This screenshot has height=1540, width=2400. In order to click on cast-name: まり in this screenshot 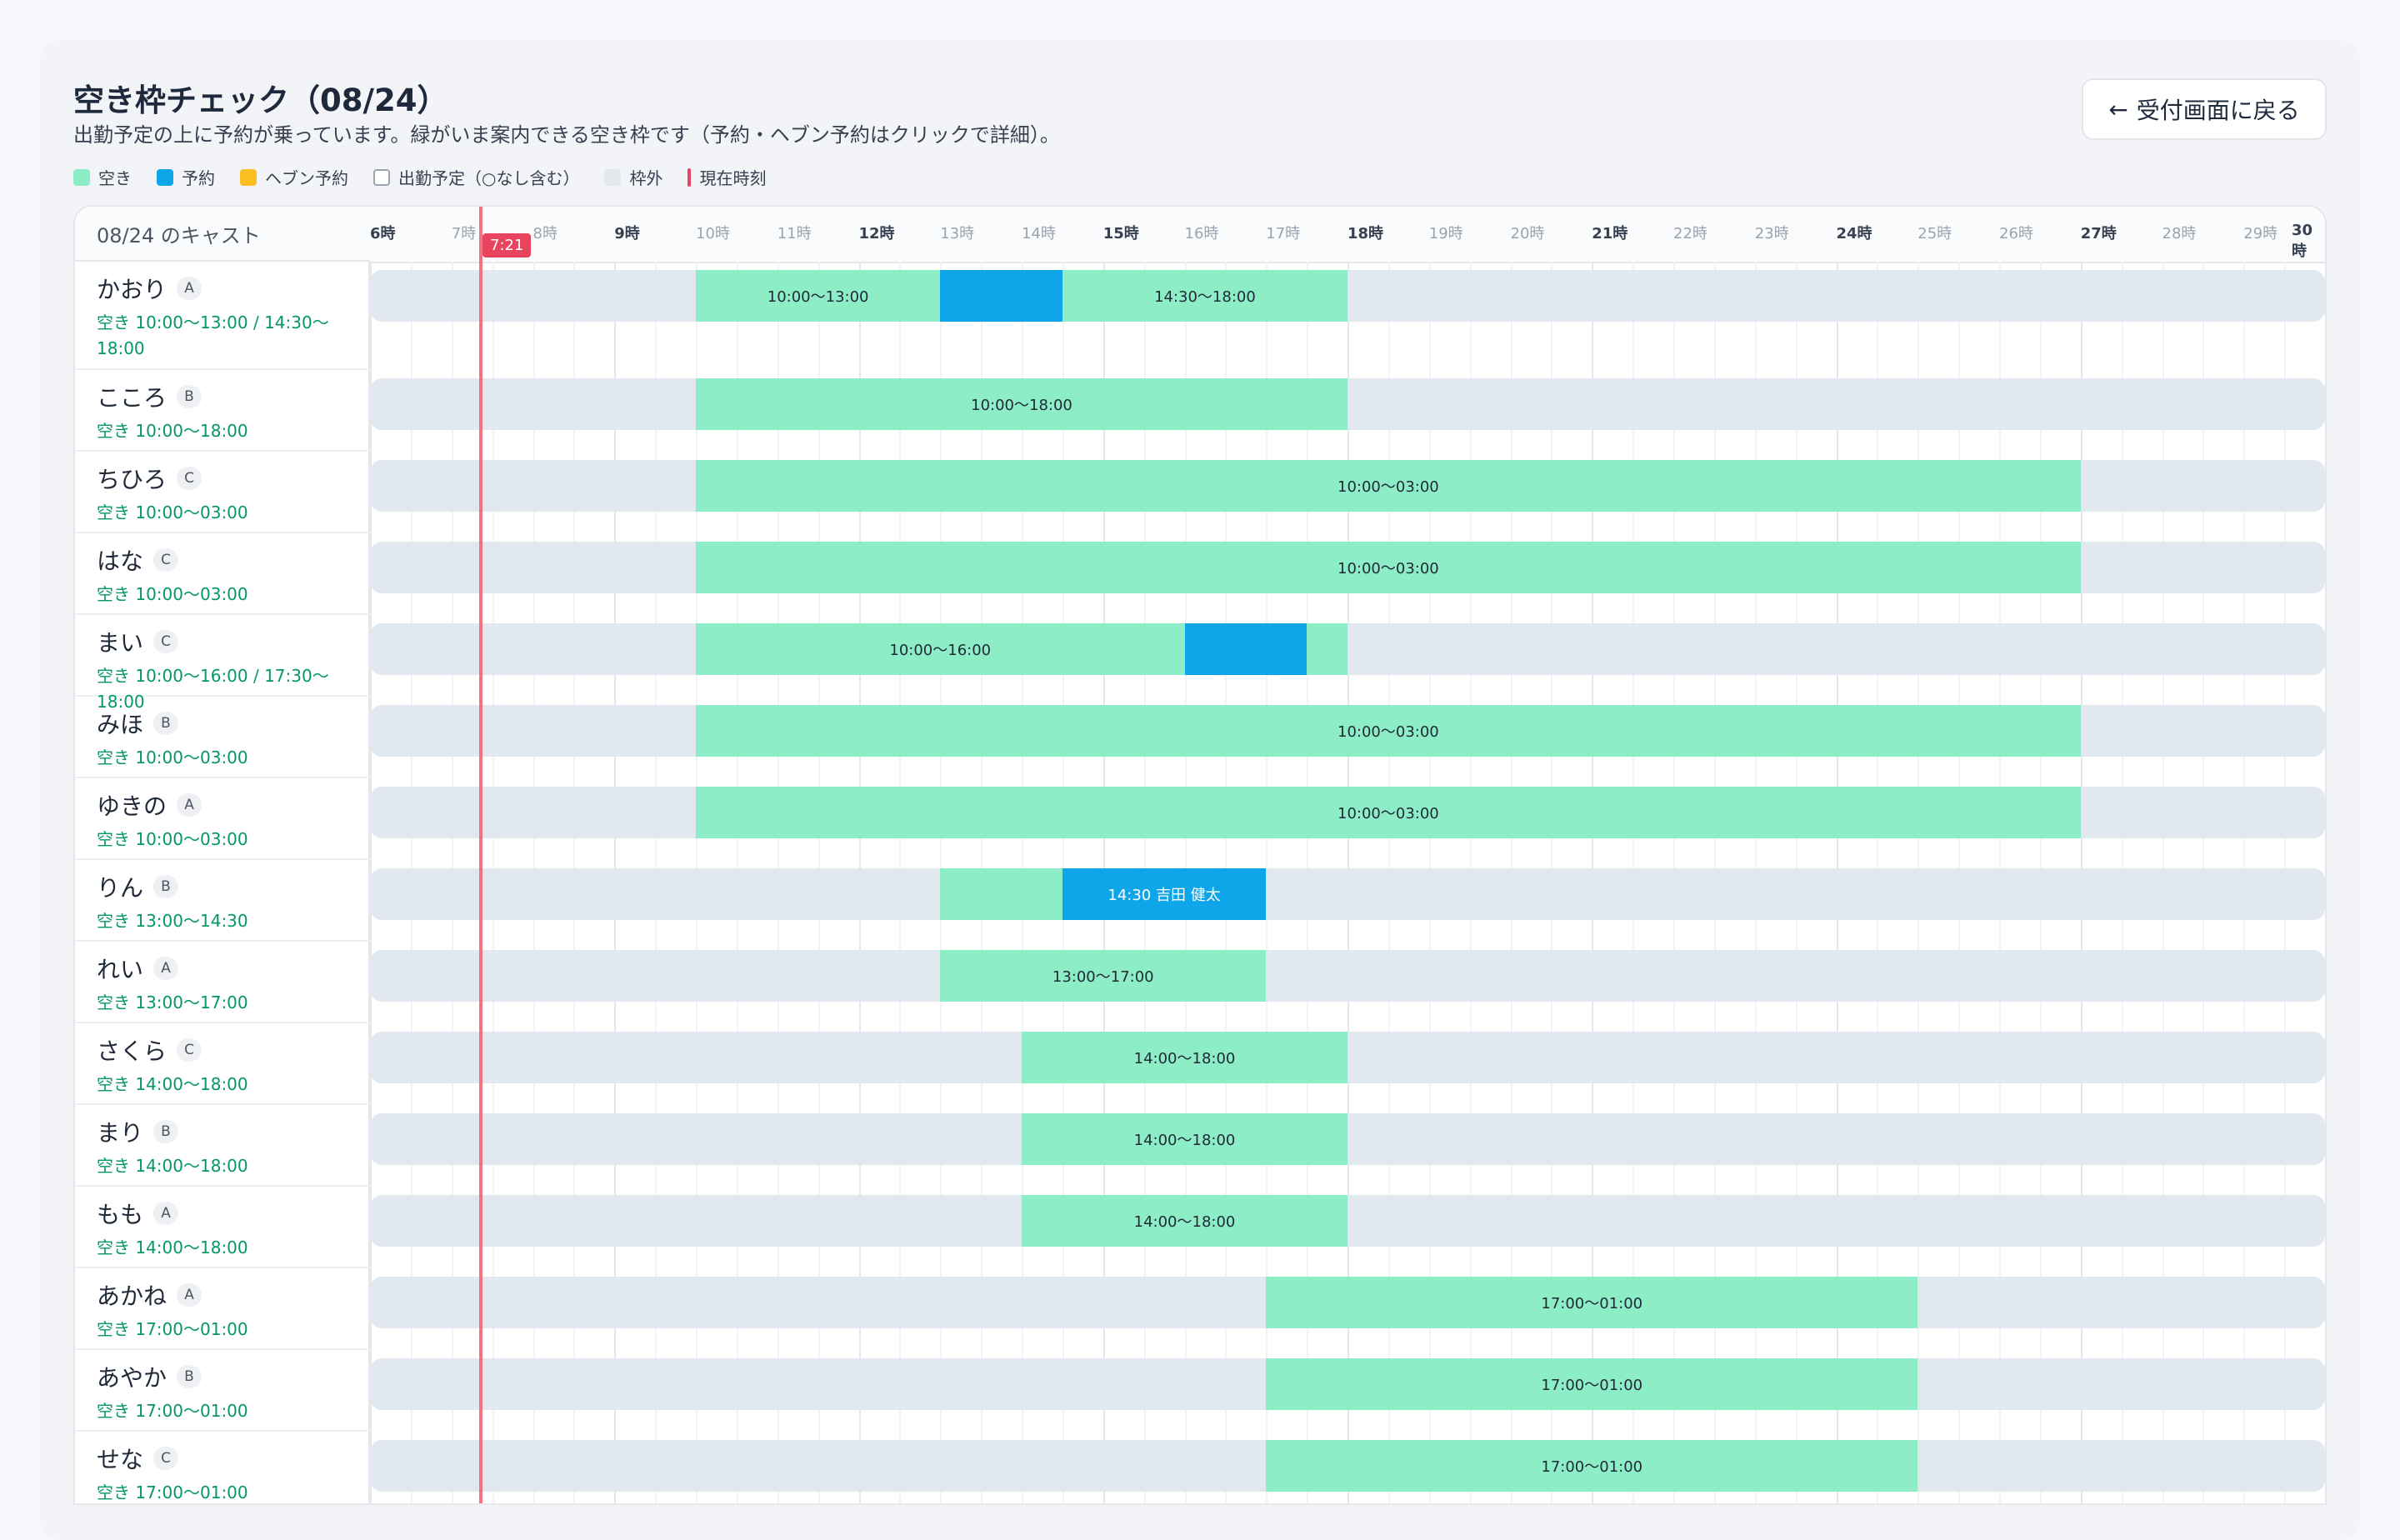, I will do `click(120, 1133)`.